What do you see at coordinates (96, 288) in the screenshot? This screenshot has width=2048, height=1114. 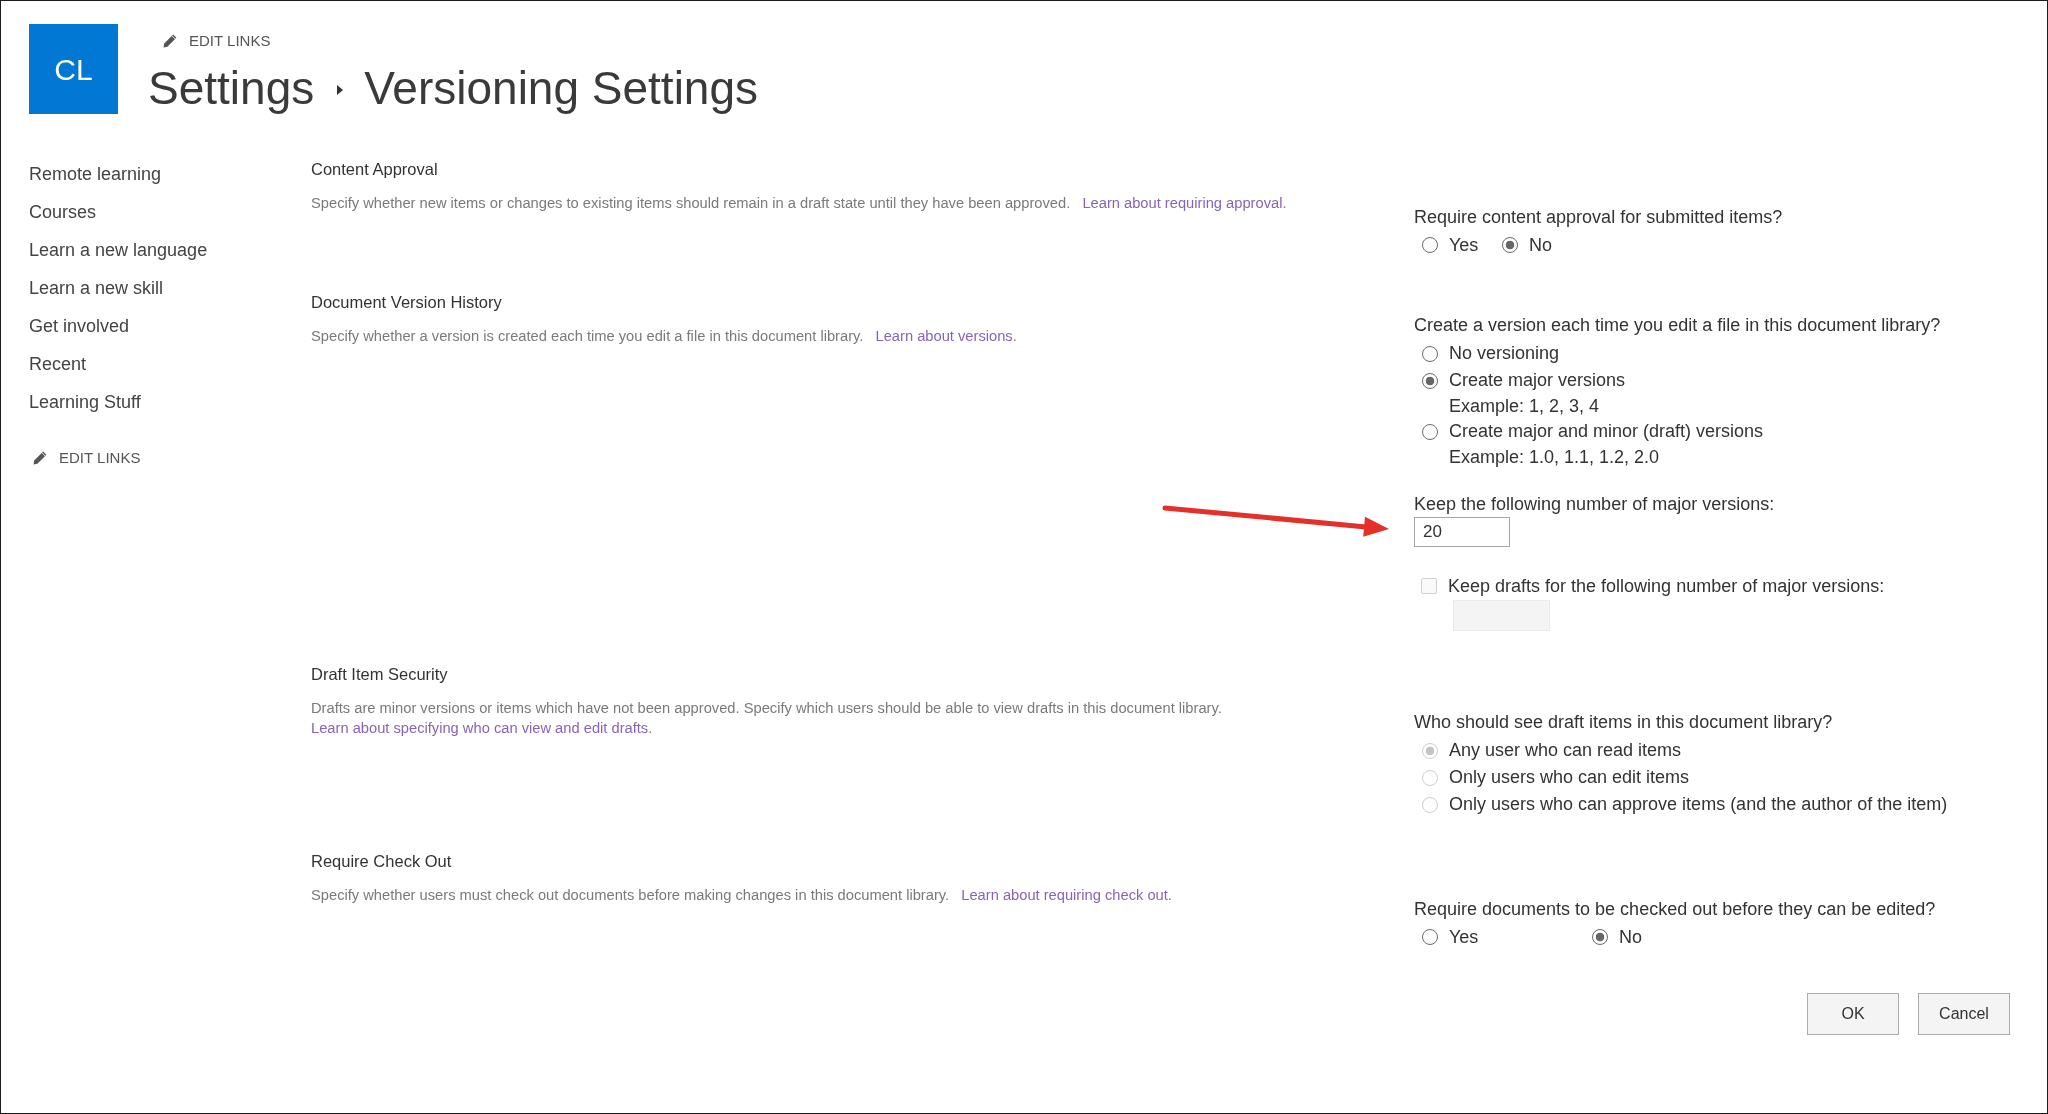 I see `nav-link: Learn a new skill` at bounding box center [96, 288].